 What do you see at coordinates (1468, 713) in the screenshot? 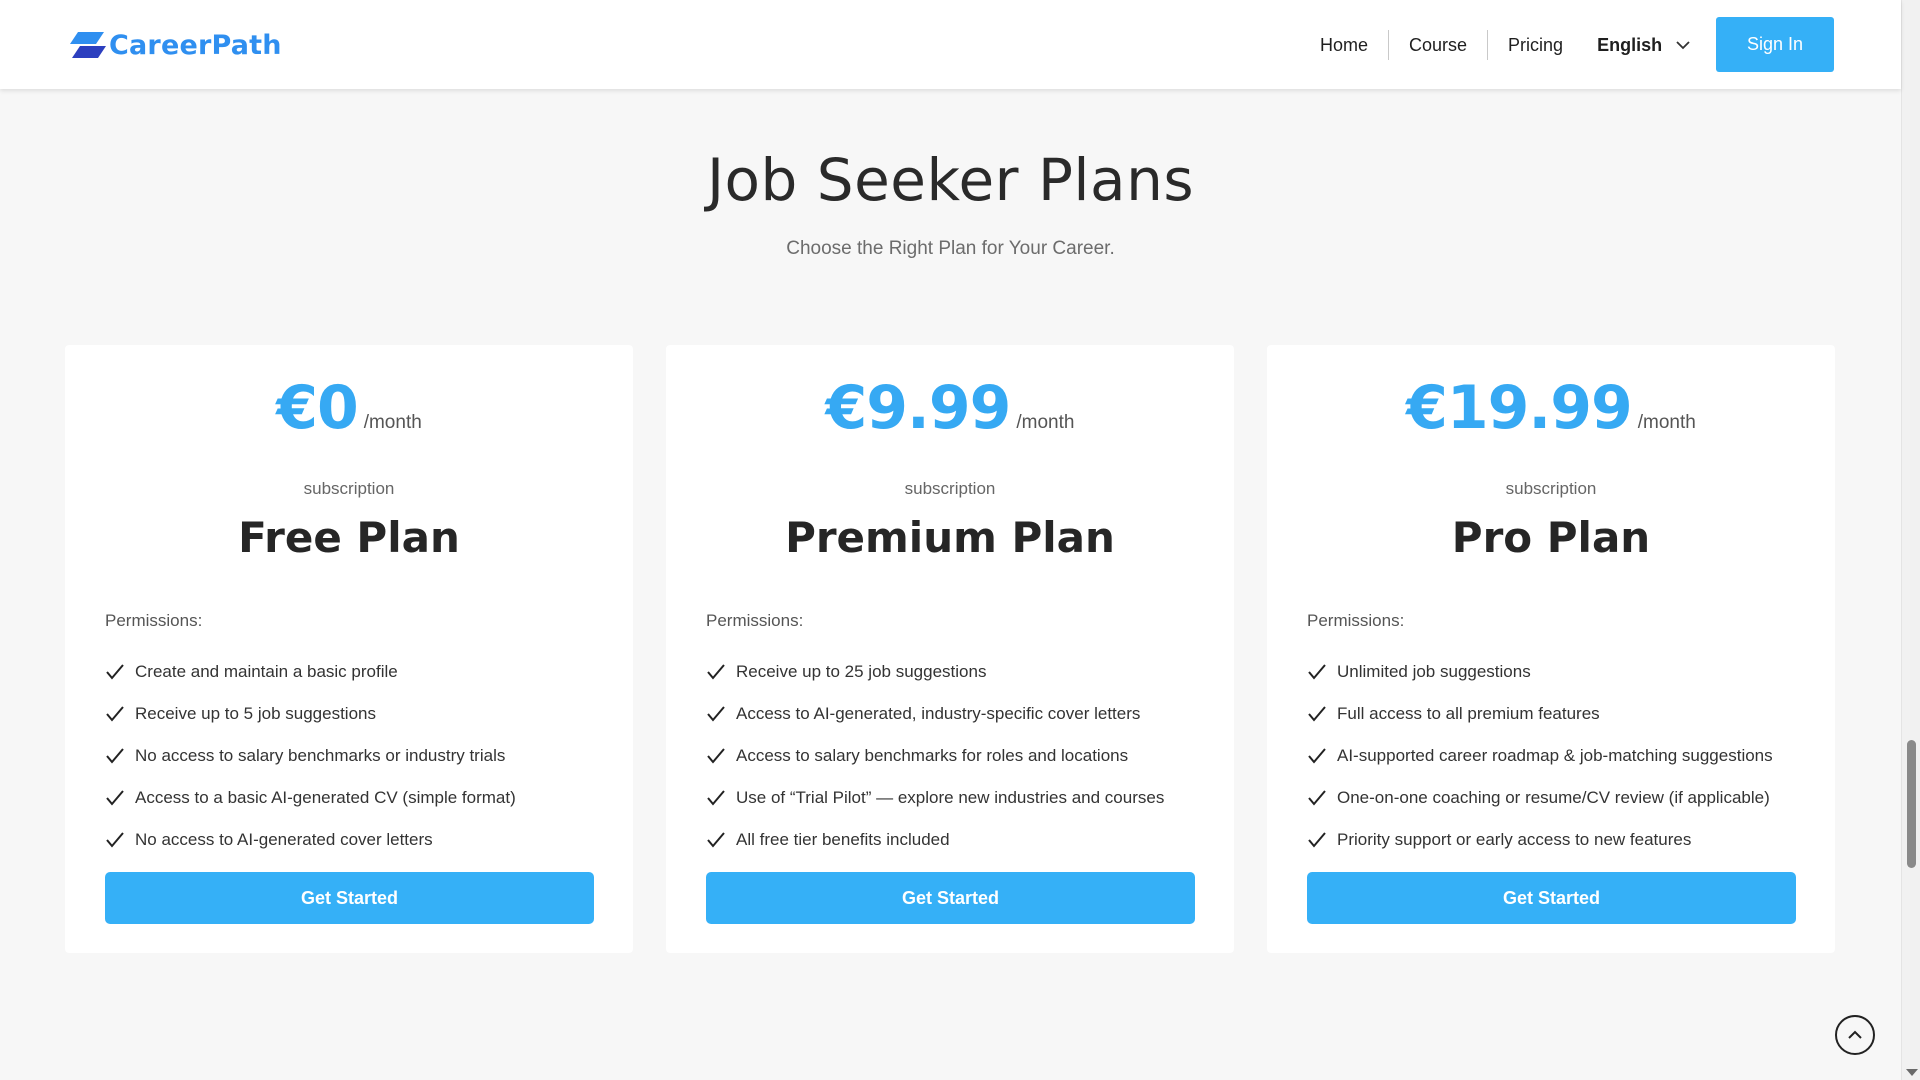
I see `feature-text: Full access to all premium features` at bounding box center [1468, 713].